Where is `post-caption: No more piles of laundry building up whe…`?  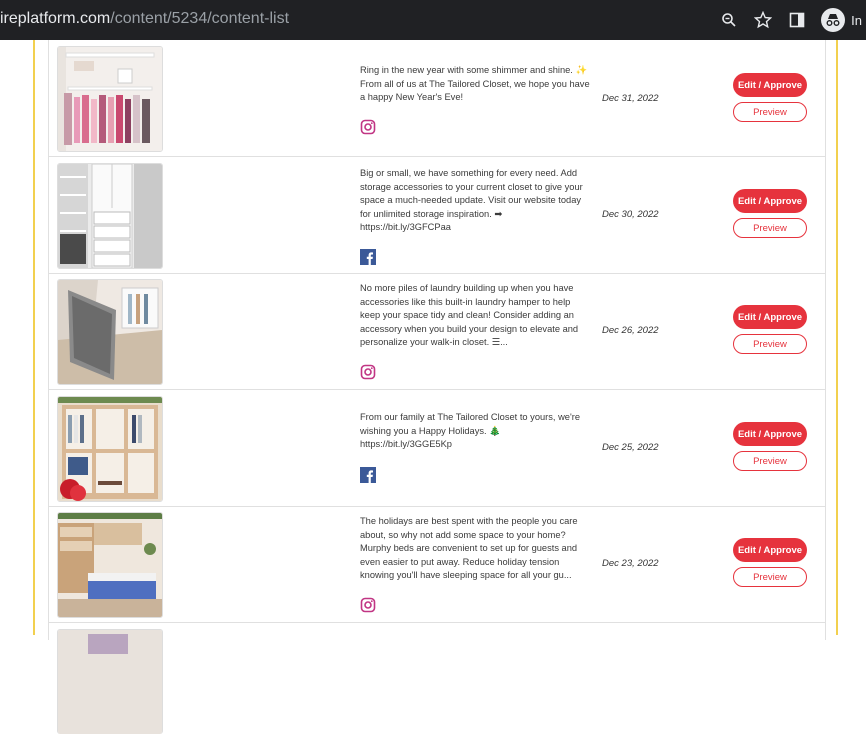 post-caption: No more piles of laundry building up whe… is located at coordinates (469, 315).